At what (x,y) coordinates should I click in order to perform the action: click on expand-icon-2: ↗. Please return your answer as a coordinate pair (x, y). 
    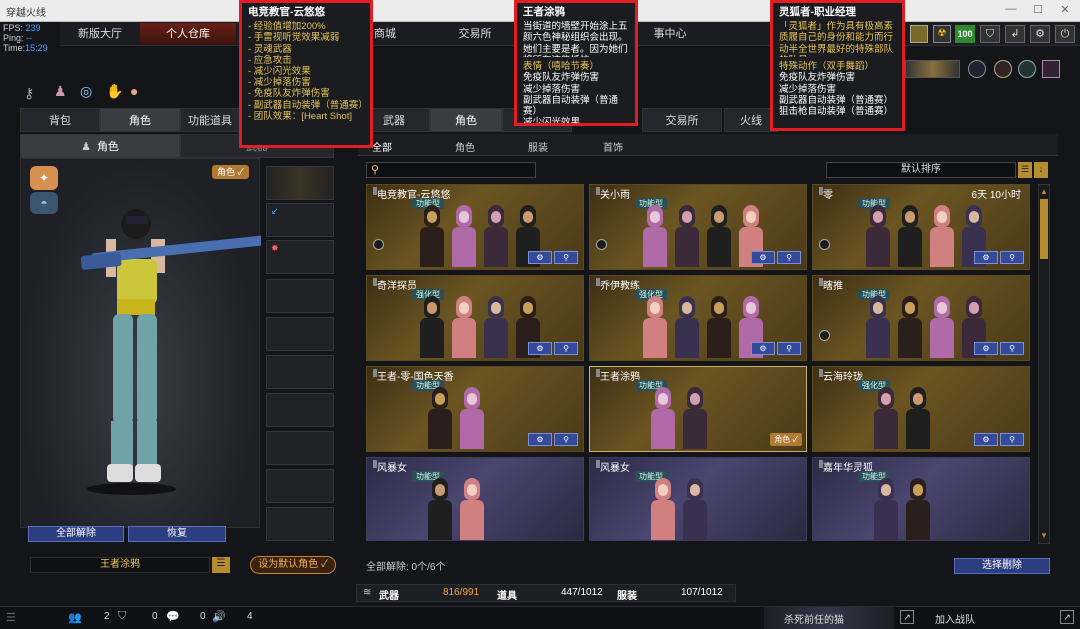
    Looking at the image, I should click on (1067, 617).